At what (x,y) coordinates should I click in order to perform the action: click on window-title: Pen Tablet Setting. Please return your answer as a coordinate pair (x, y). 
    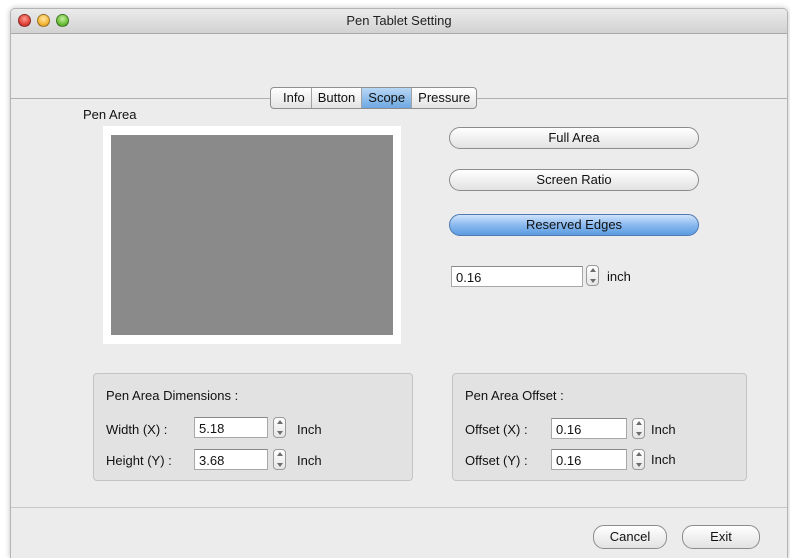
    Looking at the image, I should click on (399, 20).